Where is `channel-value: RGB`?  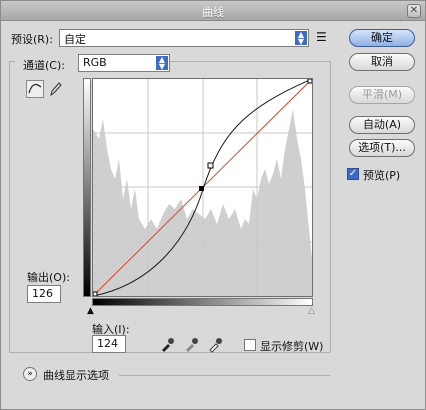
channel-value: RGB is located at coordinates (95, 62).